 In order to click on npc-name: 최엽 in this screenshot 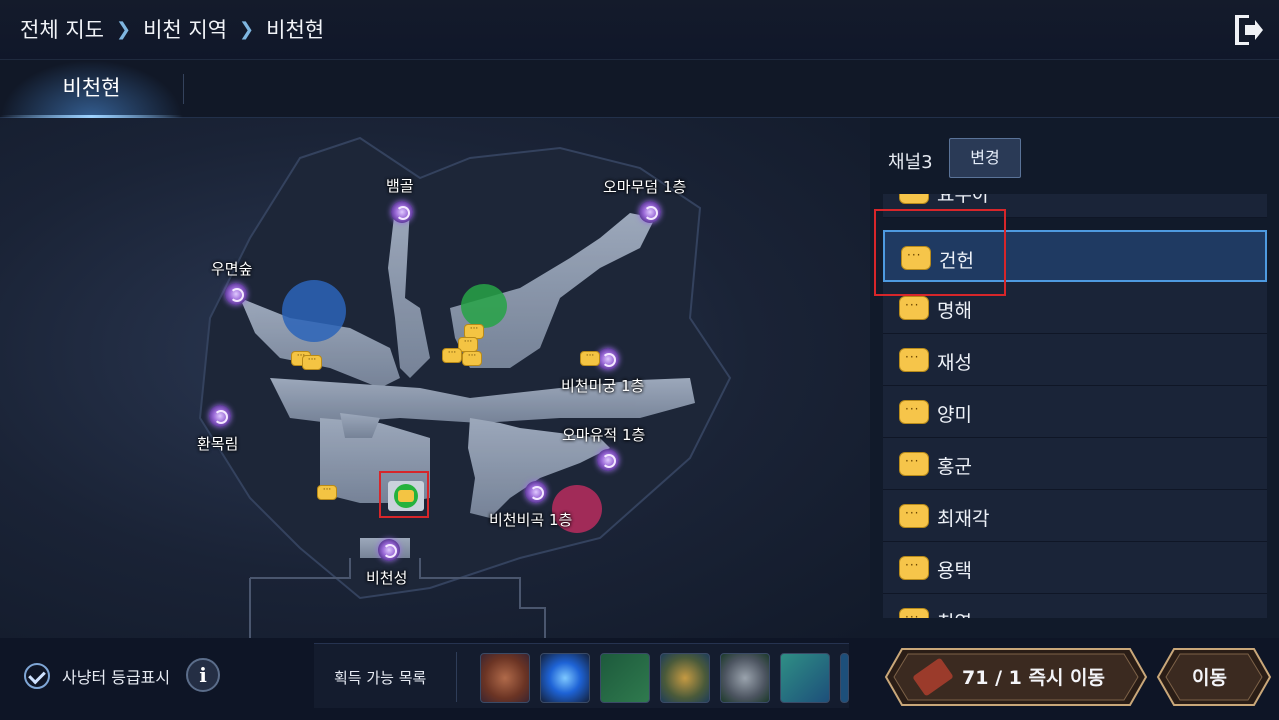, I will do `click(954, 613)`.